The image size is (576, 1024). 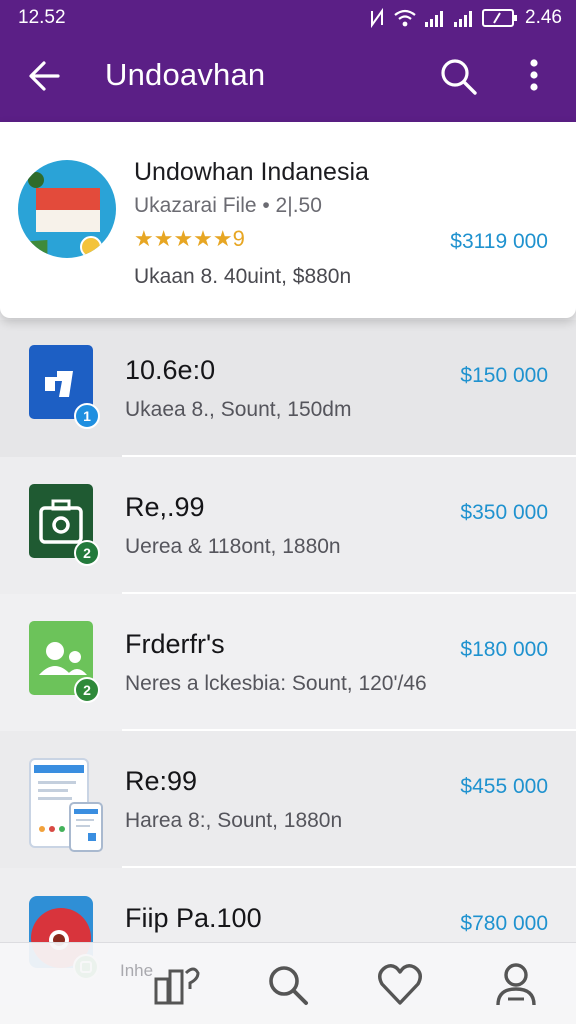 I want to click on item-detail: Uerea & 118ont, 1880n, so click(x=233, y=546).